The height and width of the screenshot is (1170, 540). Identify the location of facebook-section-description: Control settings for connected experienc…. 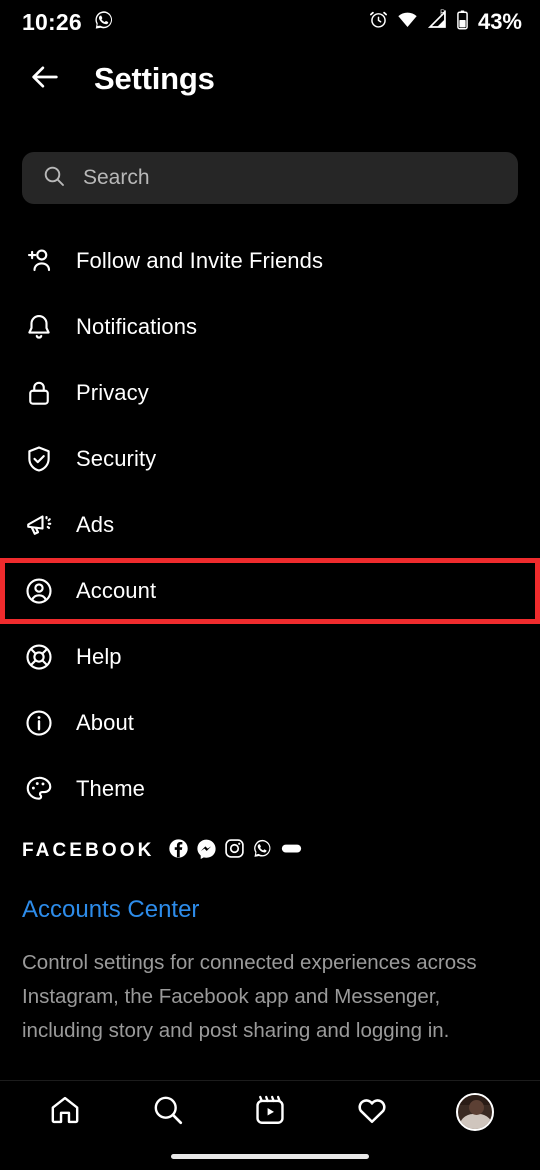
(249, 996).